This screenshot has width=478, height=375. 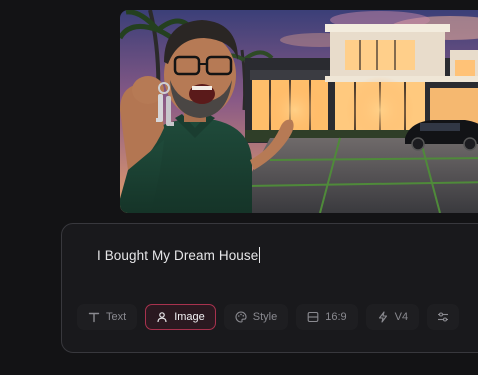 I want to click on style-label: Style, so click(x=265, y=317).